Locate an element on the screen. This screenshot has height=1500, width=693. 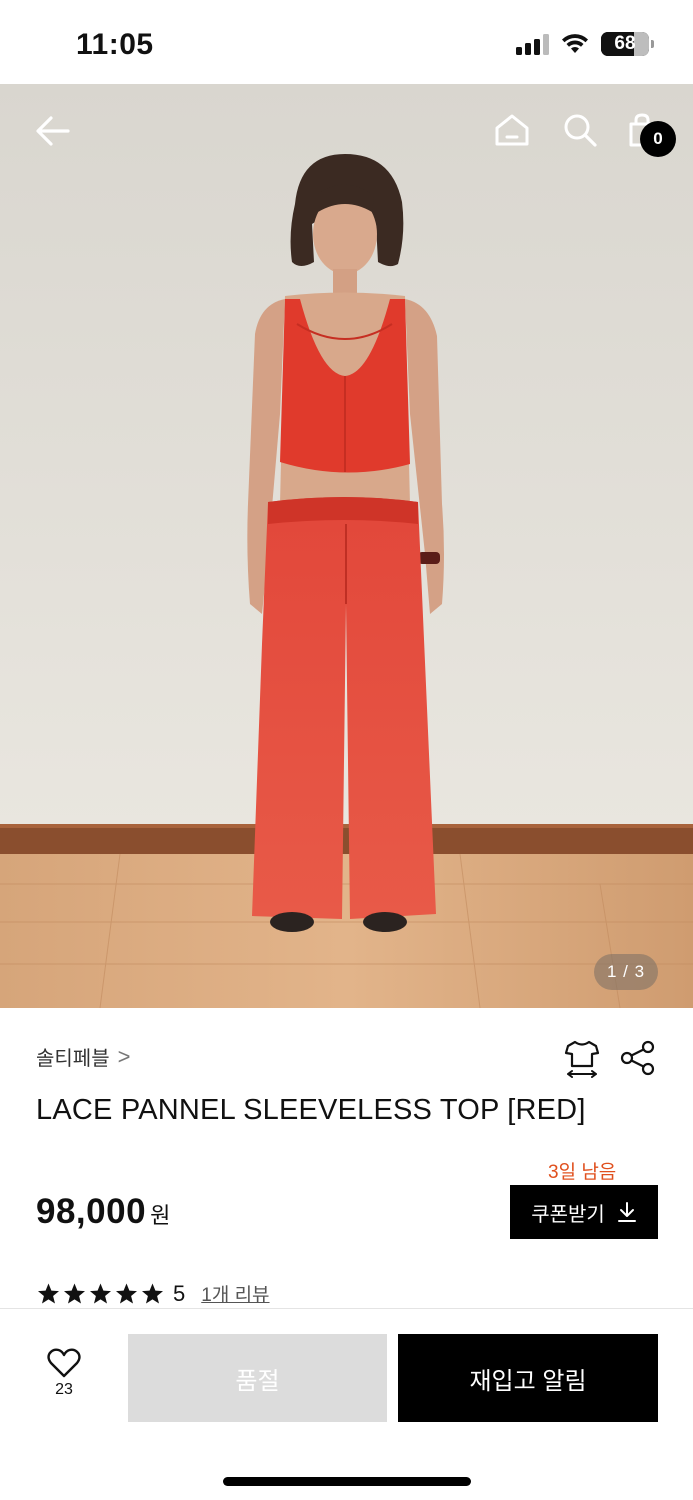
search-icon is located at coordinates (580, 130).